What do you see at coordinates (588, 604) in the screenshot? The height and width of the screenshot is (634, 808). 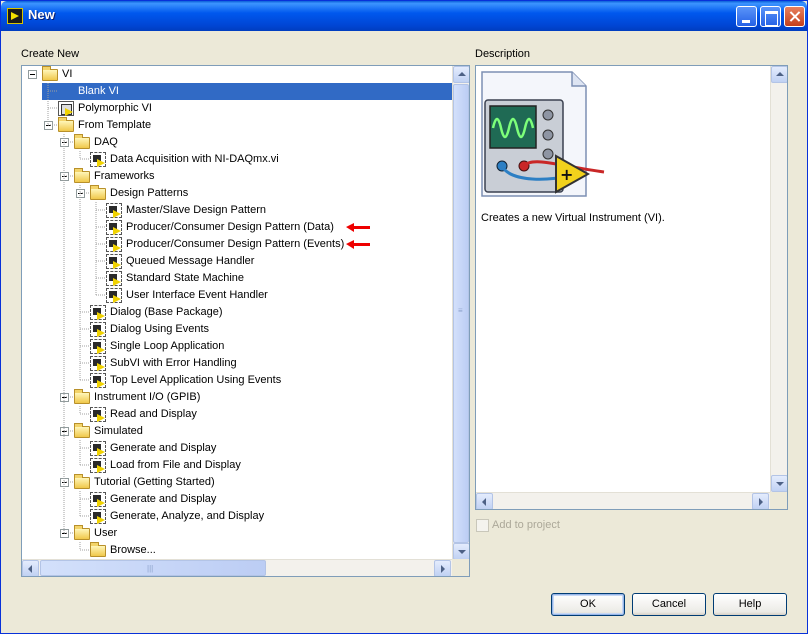 I see `ok-button: OK` at bounding box center [588, 604].